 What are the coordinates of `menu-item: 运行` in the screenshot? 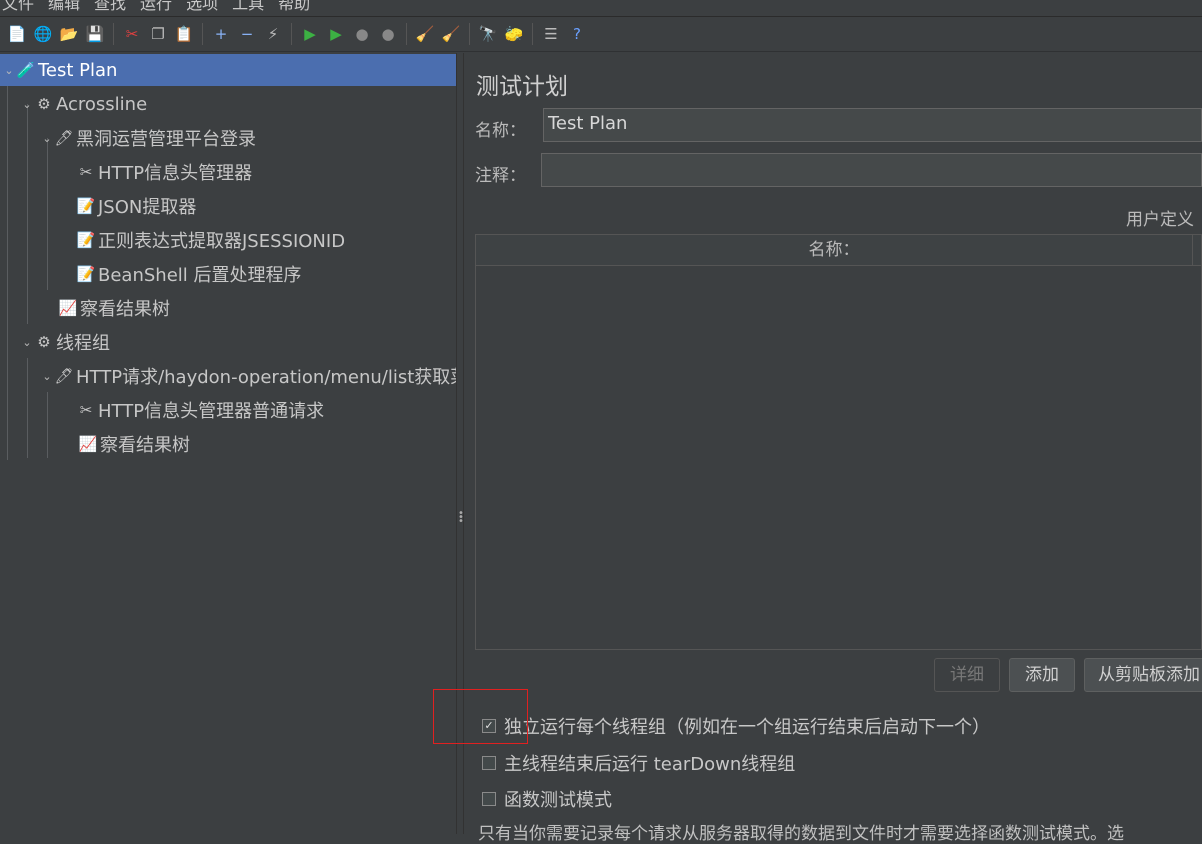 It's located at (156, 7).